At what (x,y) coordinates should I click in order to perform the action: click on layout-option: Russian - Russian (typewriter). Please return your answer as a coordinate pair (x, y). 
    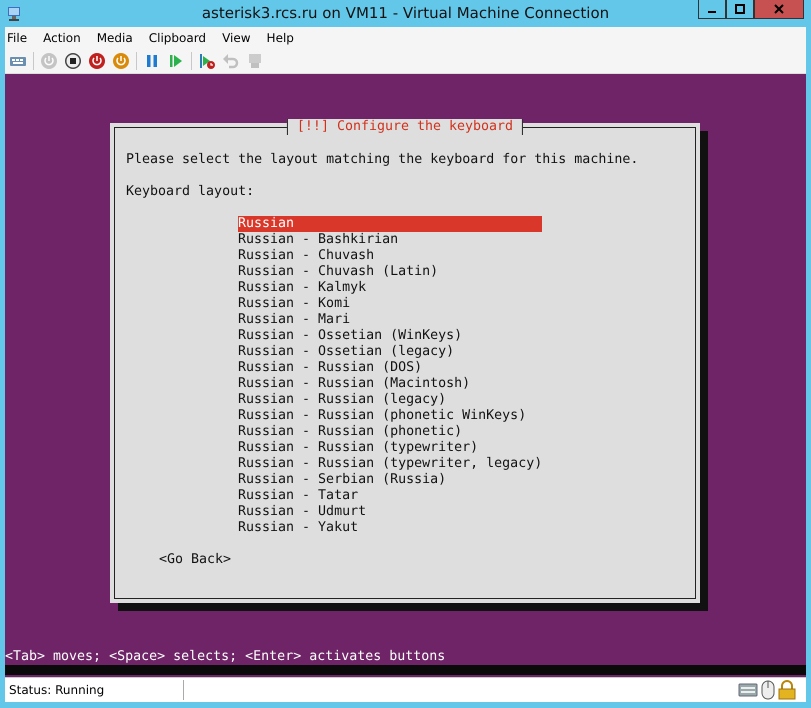
    Looking at the image, I should click on (390, 448).